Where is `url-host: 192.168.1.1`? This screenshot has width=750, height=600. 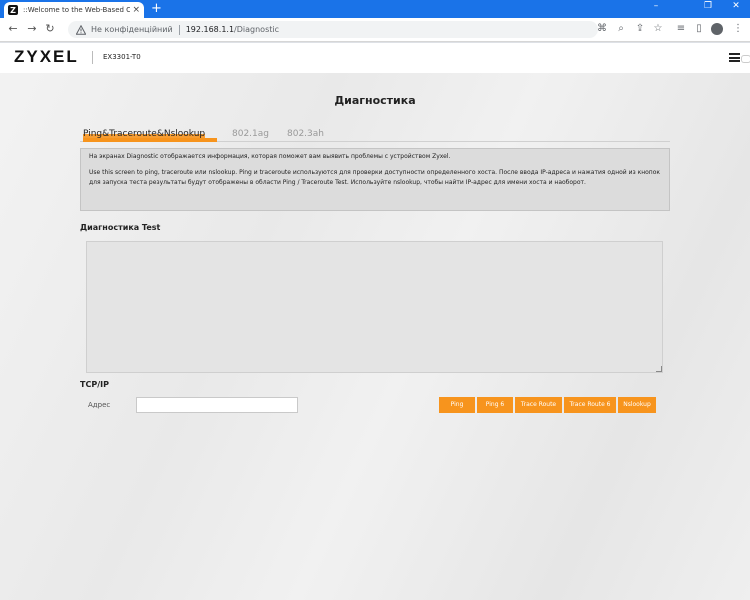
url-host: 192.168.1.1 is located at coordinates (210, 29).